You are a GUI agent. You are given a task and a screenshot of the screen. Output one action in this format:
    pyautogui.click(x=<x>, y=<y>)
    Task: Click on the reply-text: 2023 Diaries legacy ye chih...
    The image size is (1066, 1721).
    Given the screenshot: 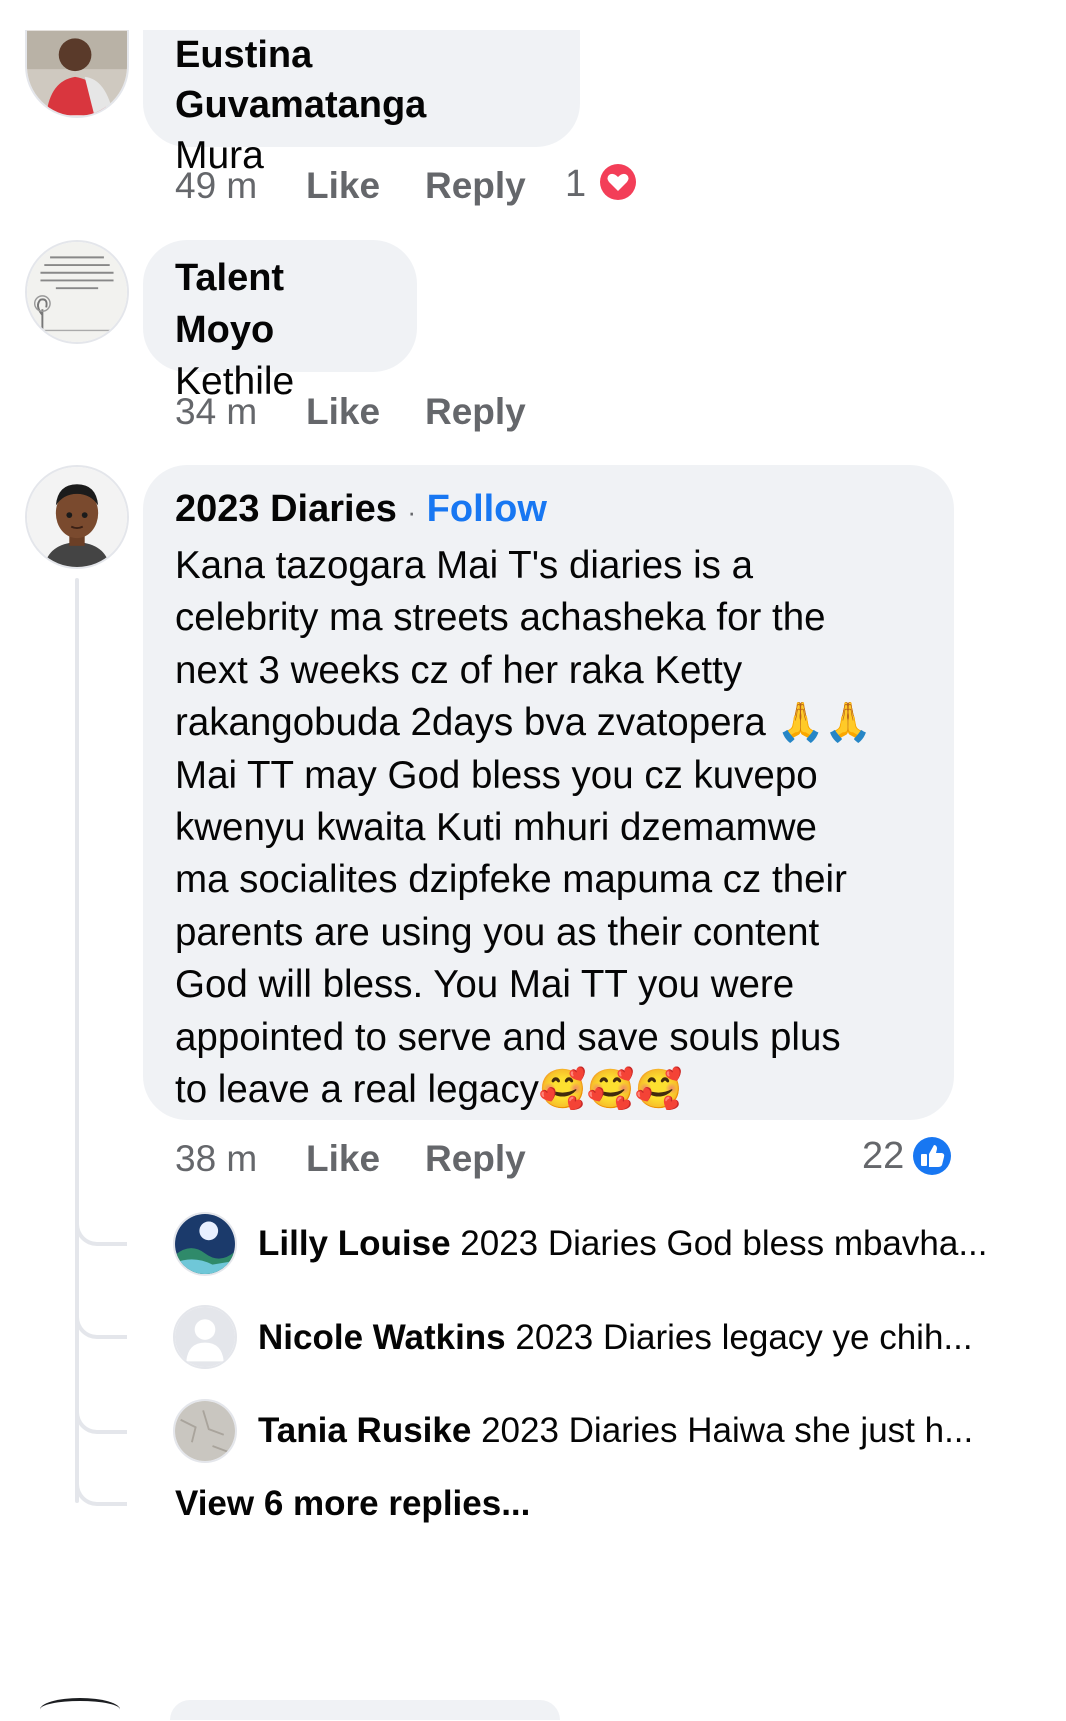 What is the action you would take?
    pyautogui.click(x=744, y=1337)
    